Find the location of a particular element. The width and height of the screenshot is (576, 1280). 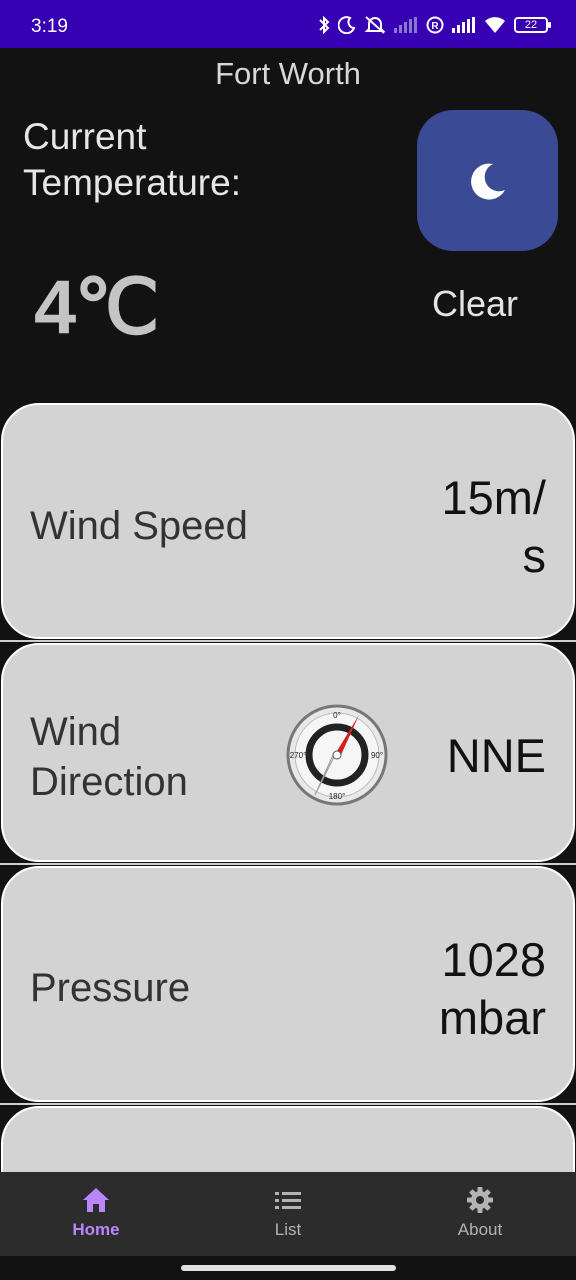

bottom-navigation: Home List About is located at coordinates (288, 1214).